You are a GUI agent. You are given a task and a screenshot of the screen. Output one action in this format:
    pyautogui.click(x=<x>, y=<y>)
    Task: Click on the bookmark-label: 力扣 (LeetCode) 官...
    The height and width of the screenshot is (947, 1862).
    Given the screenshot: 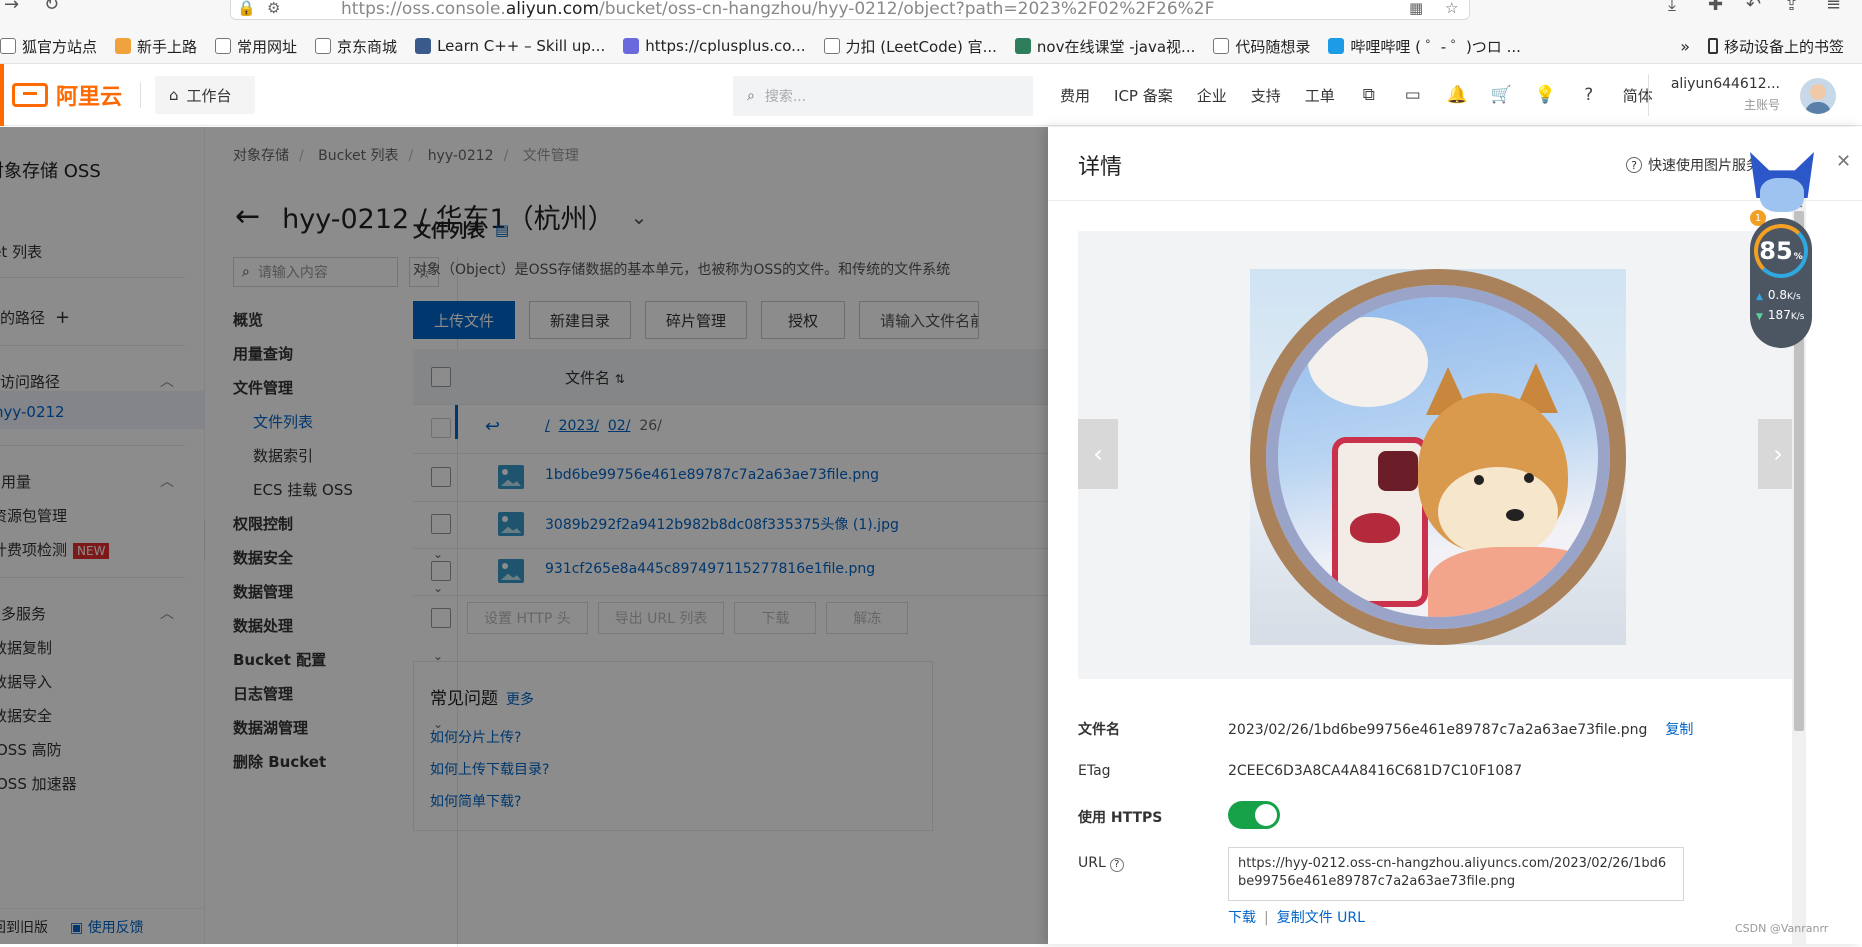 What is the action you would take?
    pyautogui.click(x=921, y=46)
    